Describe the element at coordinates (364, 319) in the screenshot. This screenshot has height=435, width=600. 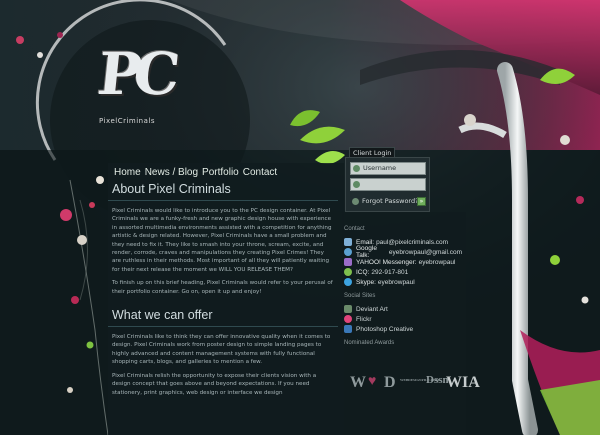
I see `social-label: Flickr` at that location.